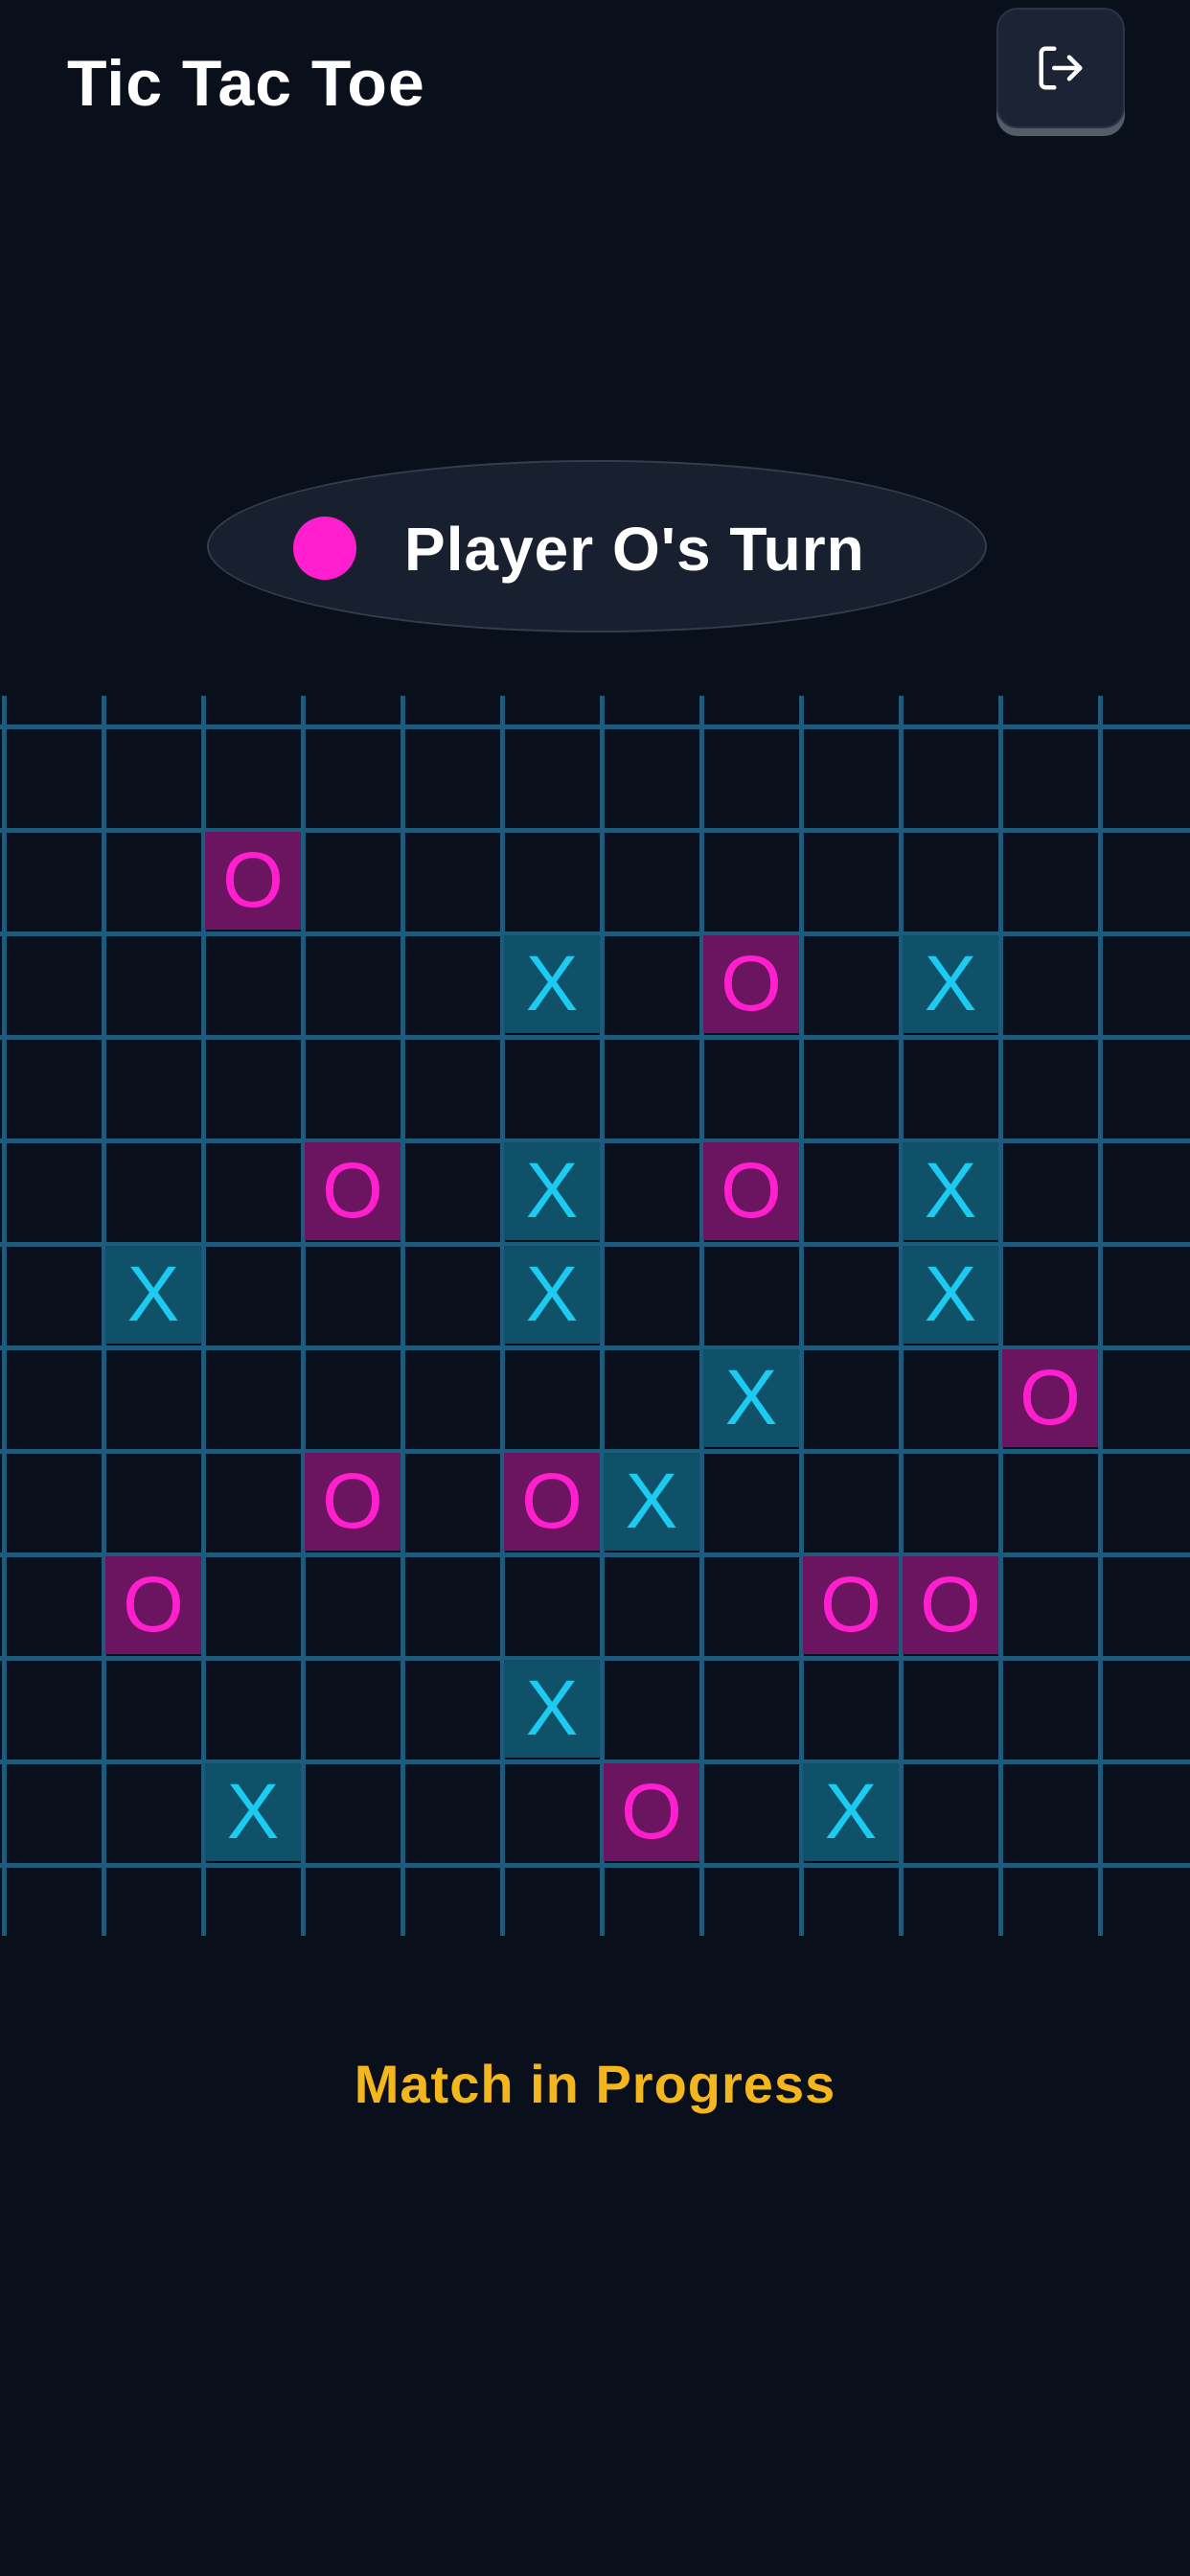 The width and height of the screenshot is (1190, 2576). What do you see at coordinates (325, 548) in the screenshot?
I see `player-o-dot-icon` at bounding box center [325, 548].